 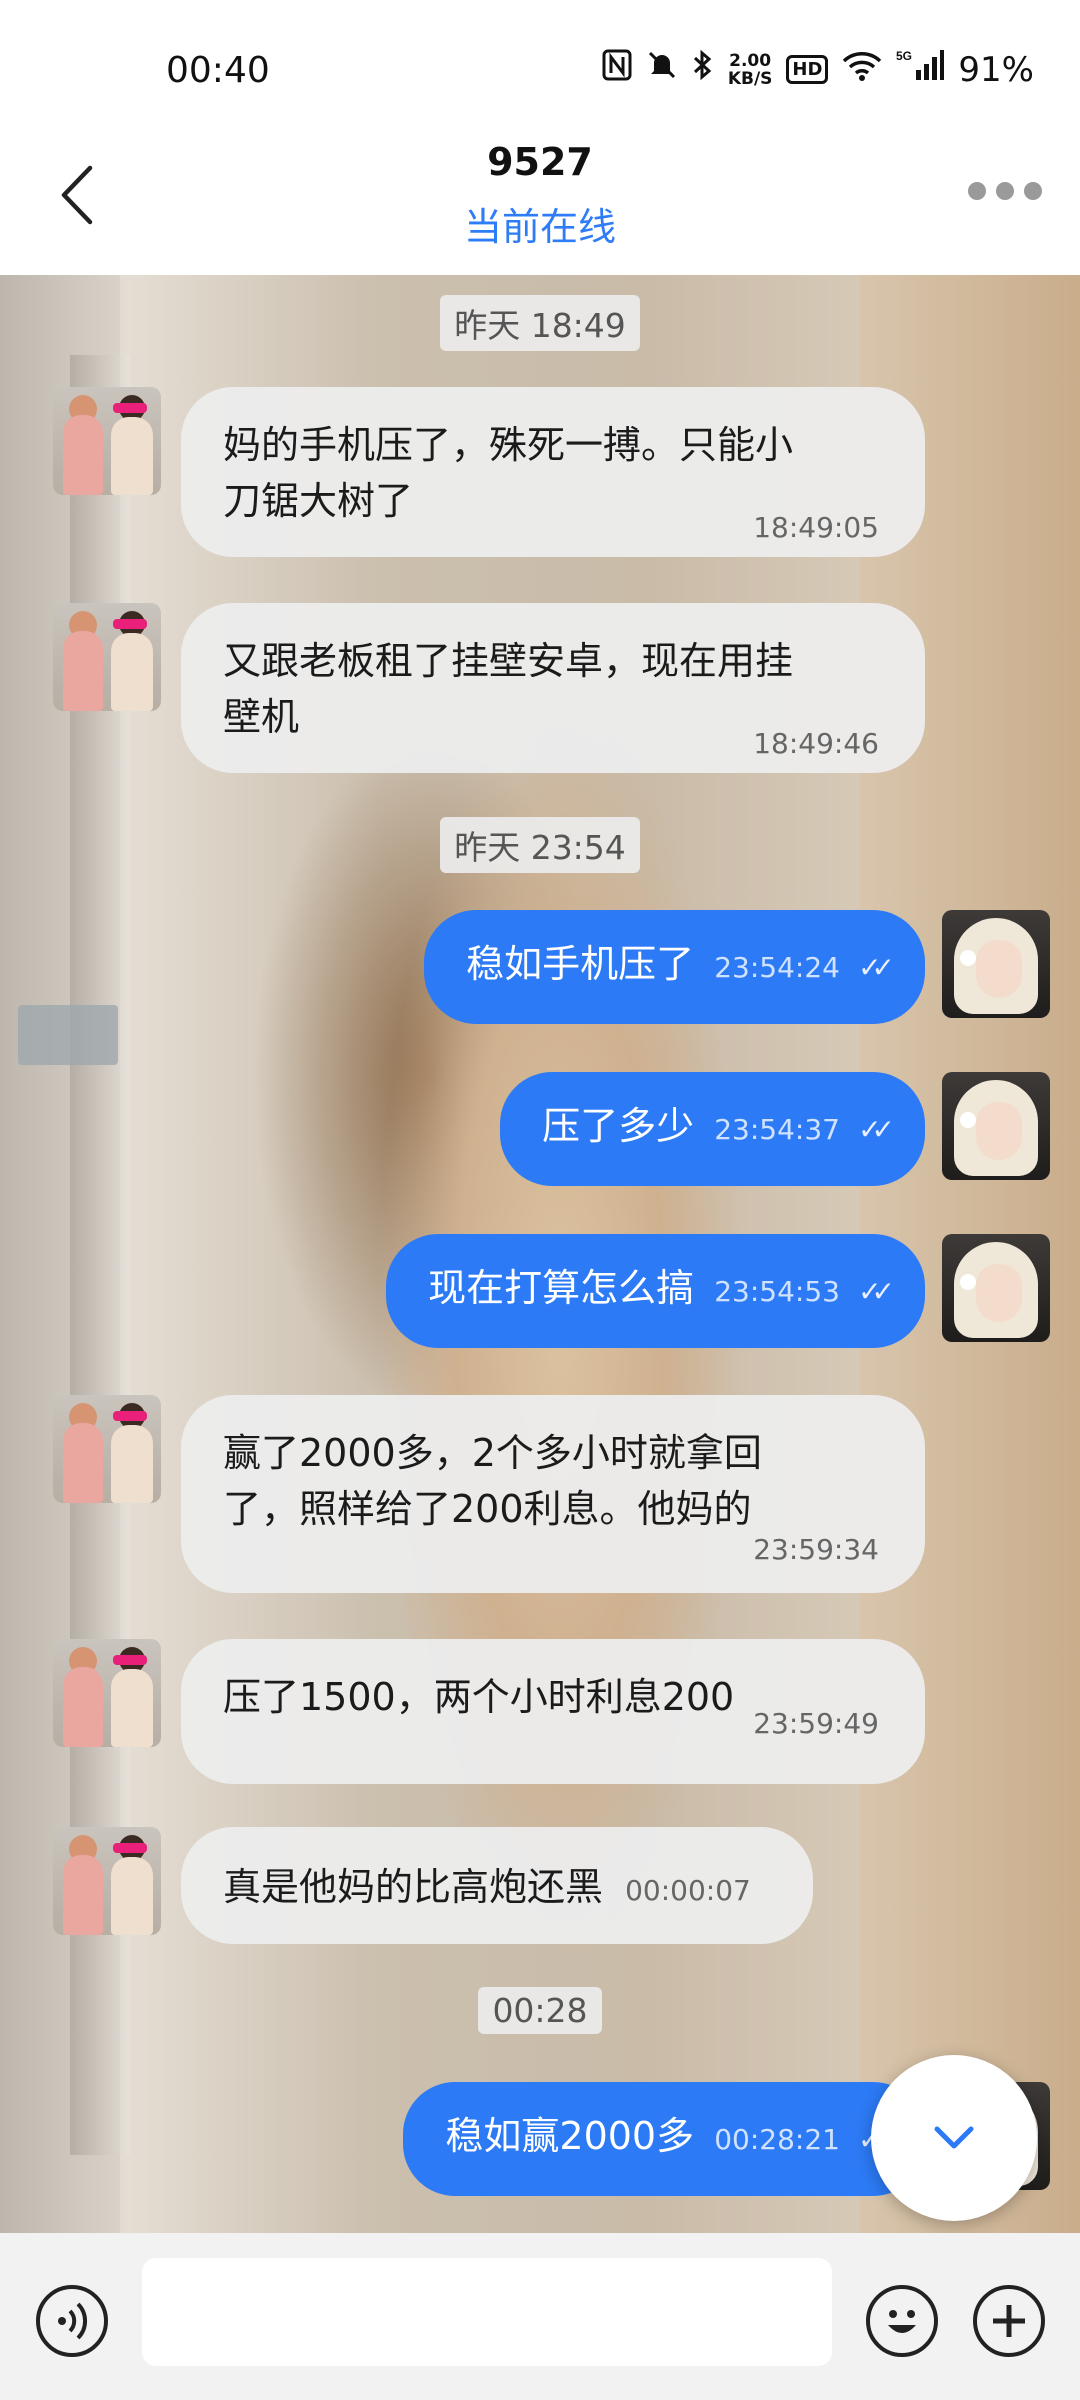 I want to click on mute-icon, so click(x=662, y=69).